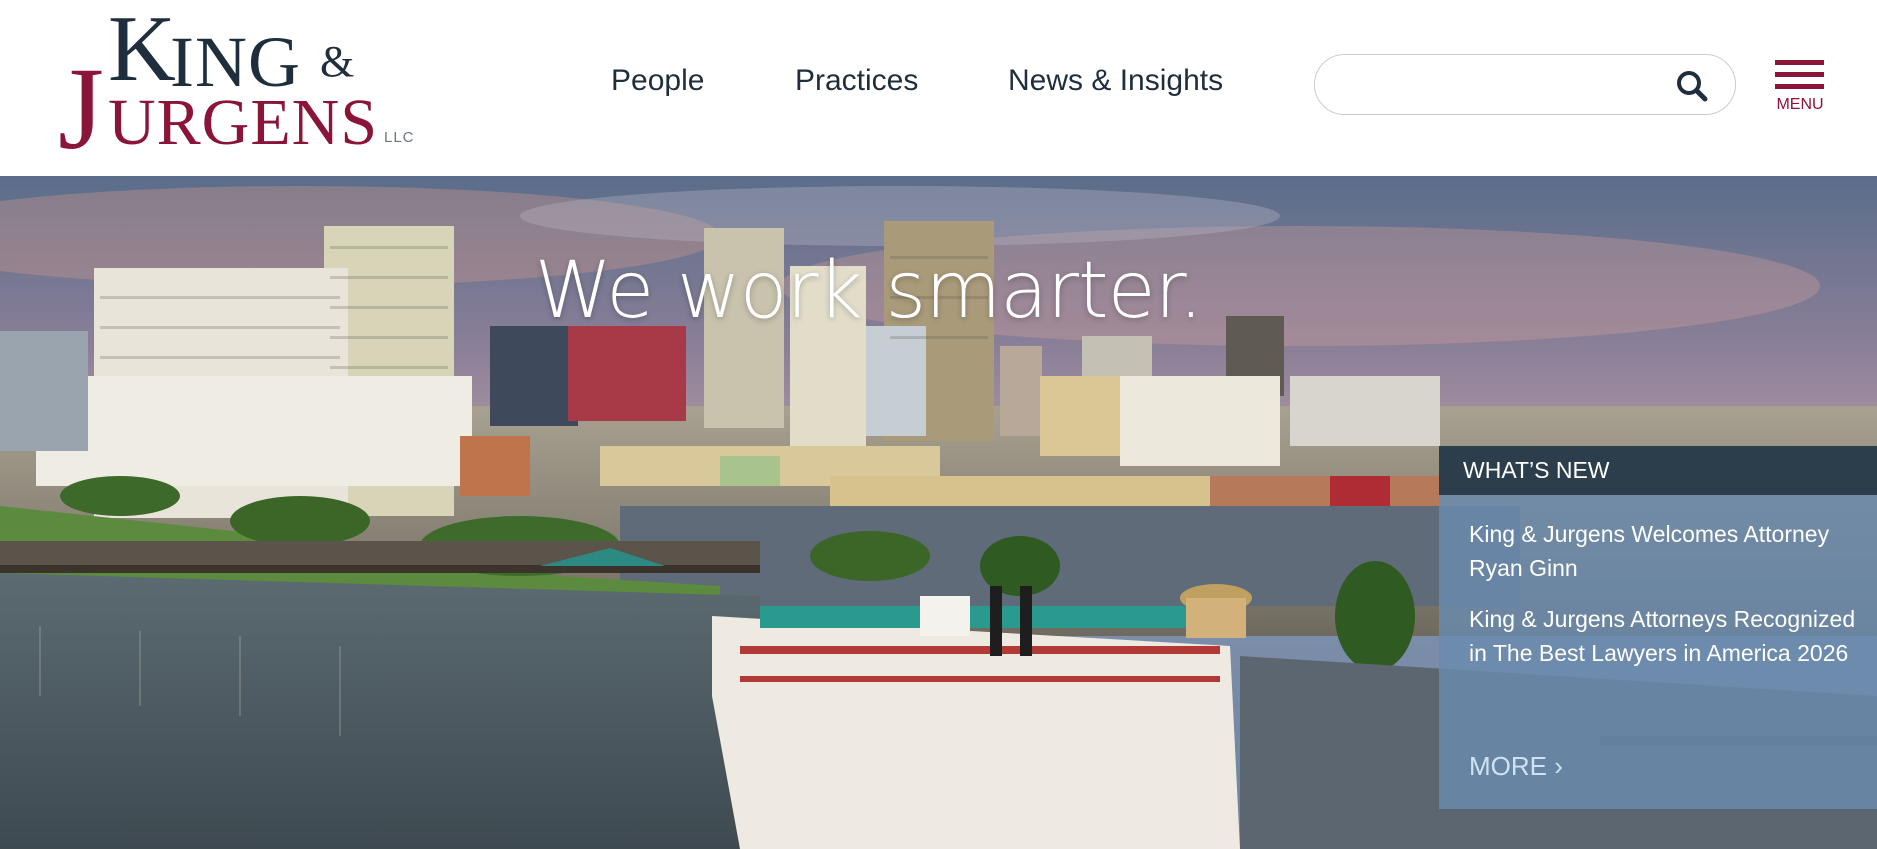 The image size is (1877, 849). Describe the element at coordinates (1692, 86) in the screenshot. I see `search-icon` at that location.